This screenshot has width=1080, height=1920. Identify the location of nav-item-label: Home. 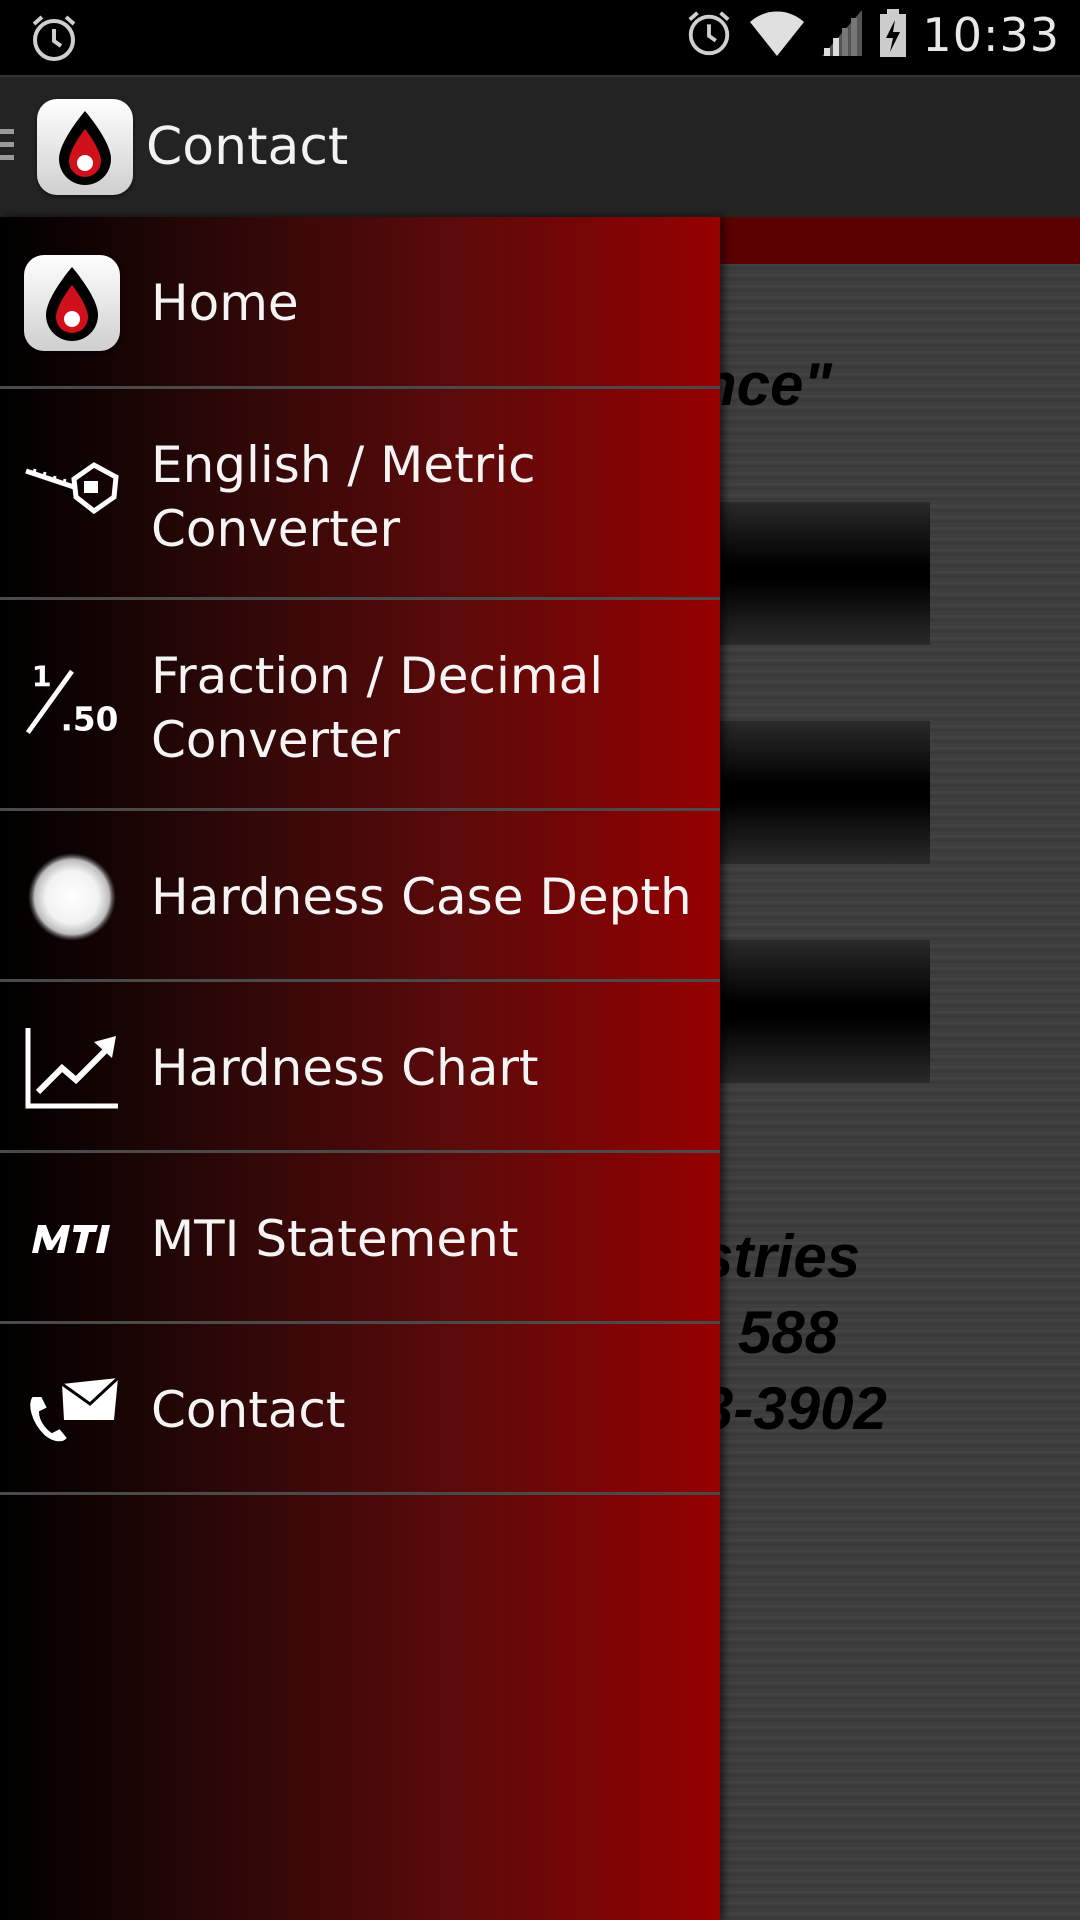
(225, 303).